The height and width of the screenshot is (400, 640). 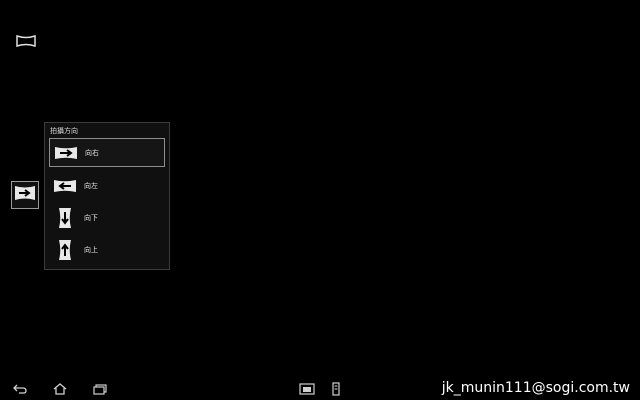 What do you see at coordinates (107, 217) in the screenshot?
I see `menu-item-down: 向下` at bounding box center [107, 217].